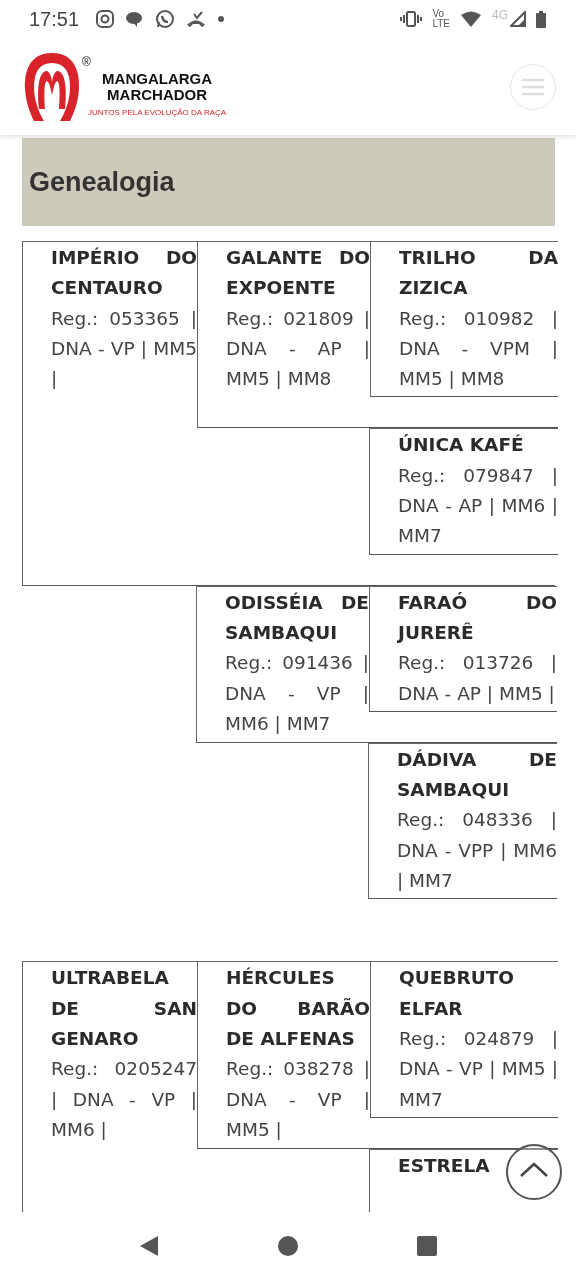 The image size is (576, 1280). I want to click on horse-registry: Reg.: 053365 | DNA - VP | MM5 |, so click(124, 349).